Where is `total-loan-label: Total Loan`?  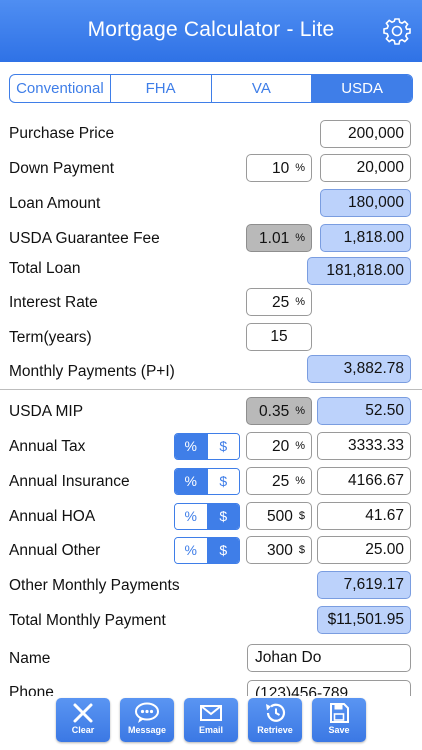 total-loan-label: Total Loan is located at coordinates (45, 268).